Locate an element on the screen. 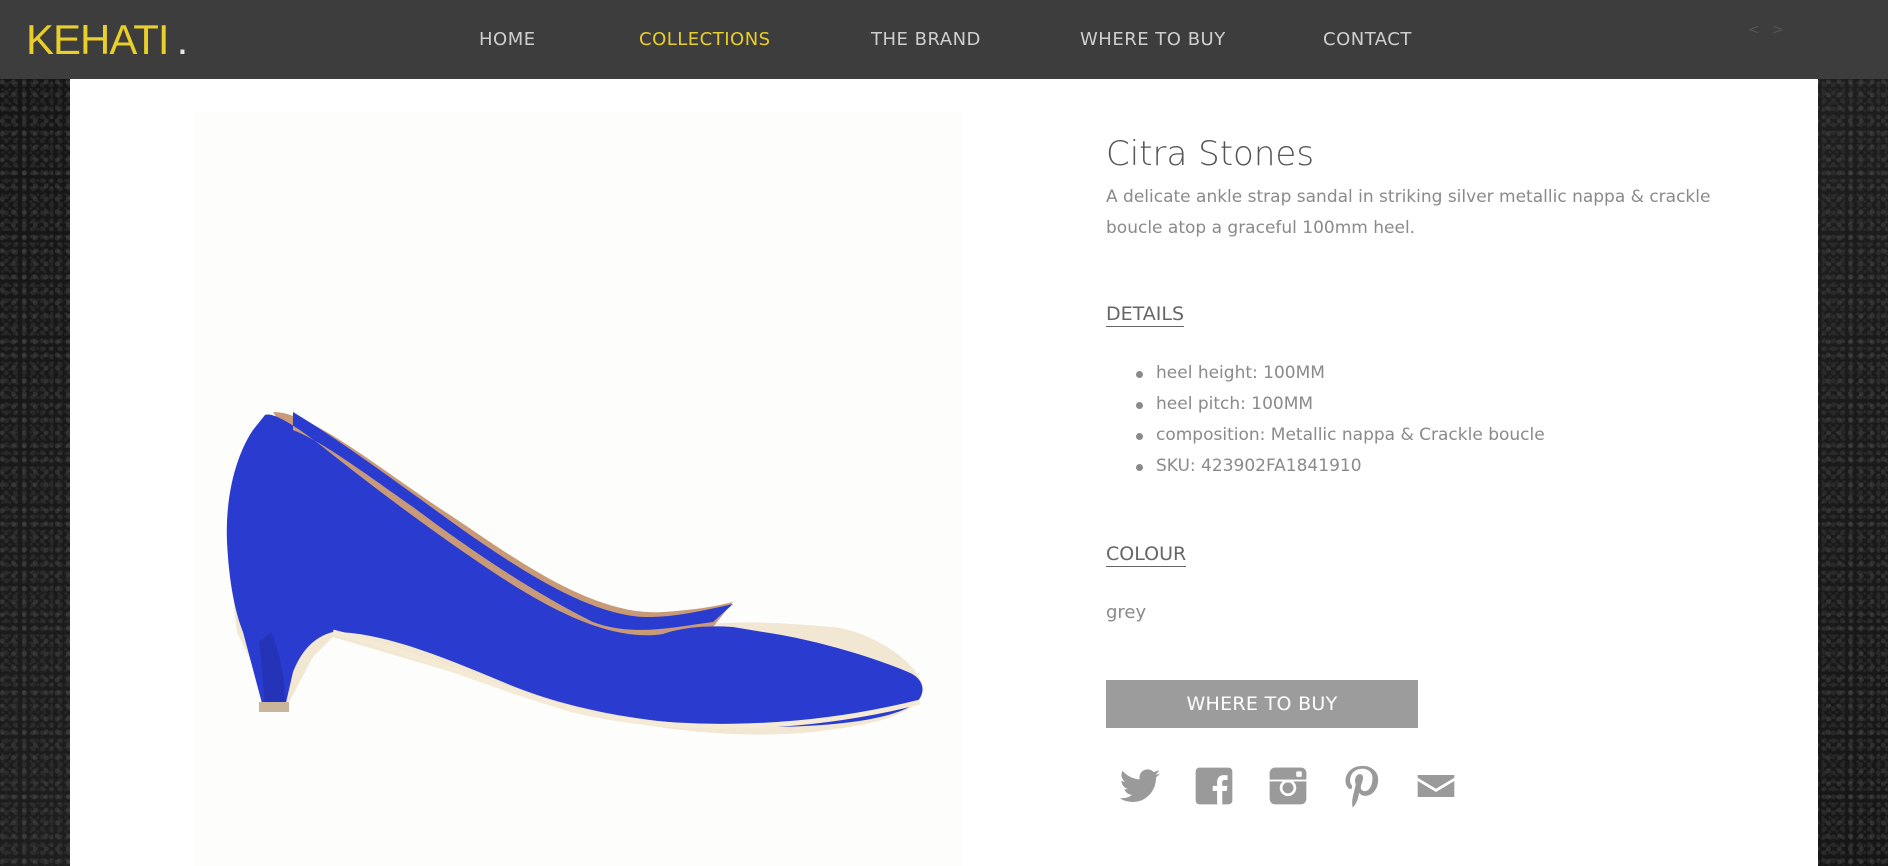  details-heading: DETAILS is located at coordinates (1145, 315).